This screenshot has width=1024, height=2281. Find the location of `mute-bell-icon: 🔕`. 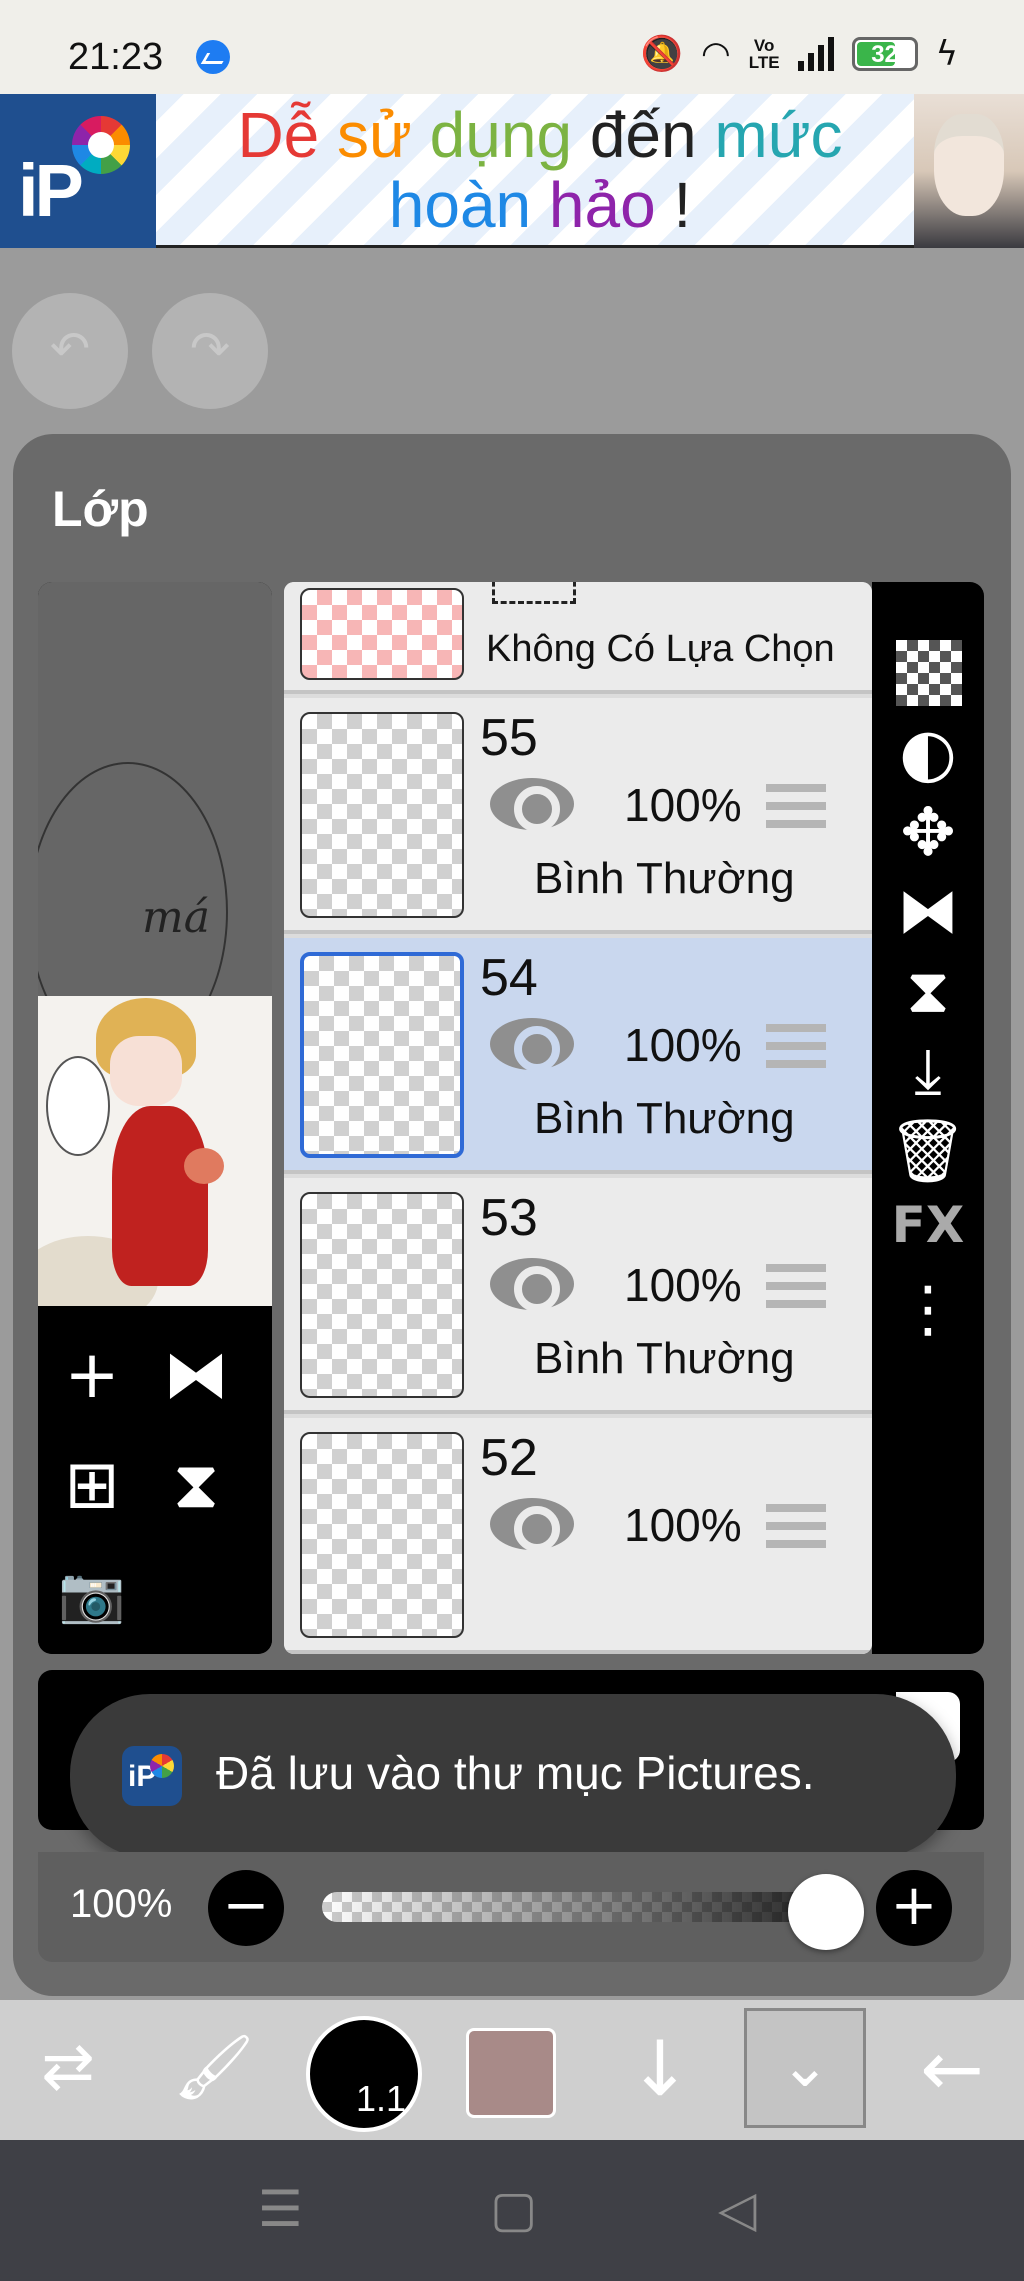

mute-bell-icon: 🔕 is located at coordinates (662, 54).